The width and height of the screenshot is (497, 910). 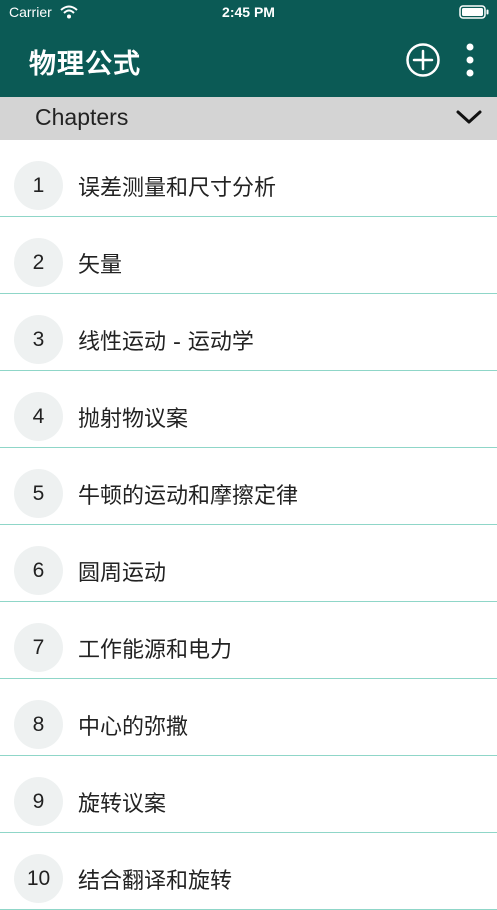 I want to click on chapter-row: 1 误差测量和尺寸分析, so click(x=248, y=178).